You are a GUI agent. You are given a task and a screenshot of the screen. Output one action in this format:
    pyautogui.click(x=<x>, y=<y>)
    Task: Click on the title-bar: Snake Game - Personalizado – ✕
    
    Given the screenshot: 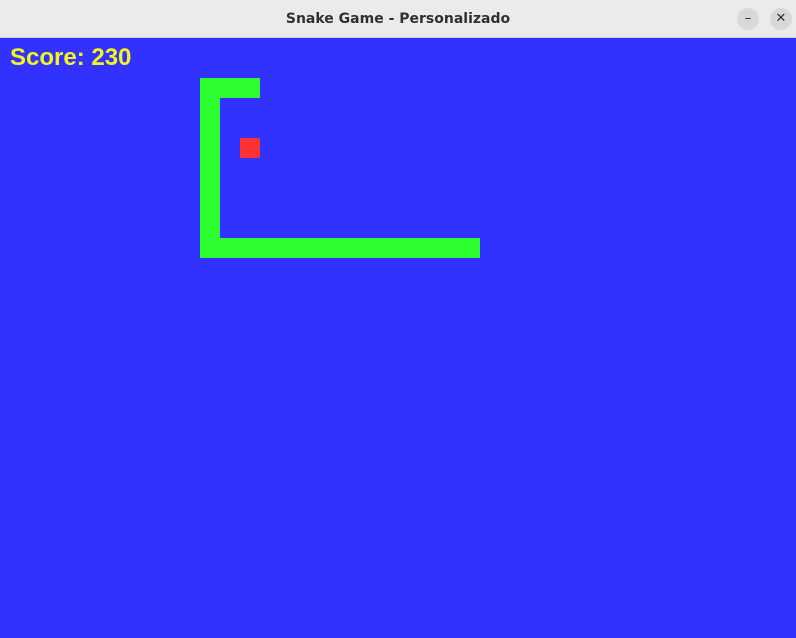 What is the action you would take?
    pyautogui.click(x=398, y=19)
    